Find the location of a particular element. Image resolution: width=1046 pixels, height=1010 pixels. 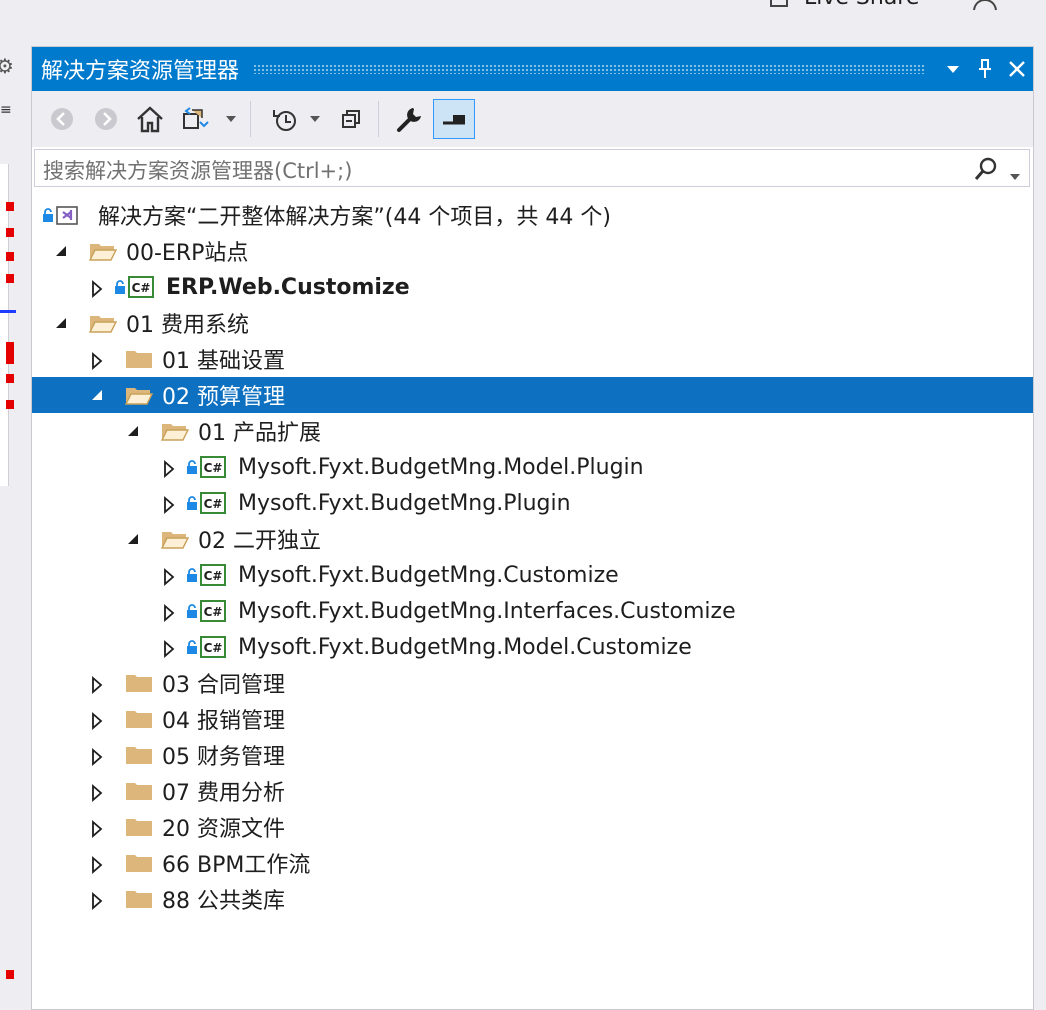

live-share-label: Live Share is located at coordinates (861, 5).